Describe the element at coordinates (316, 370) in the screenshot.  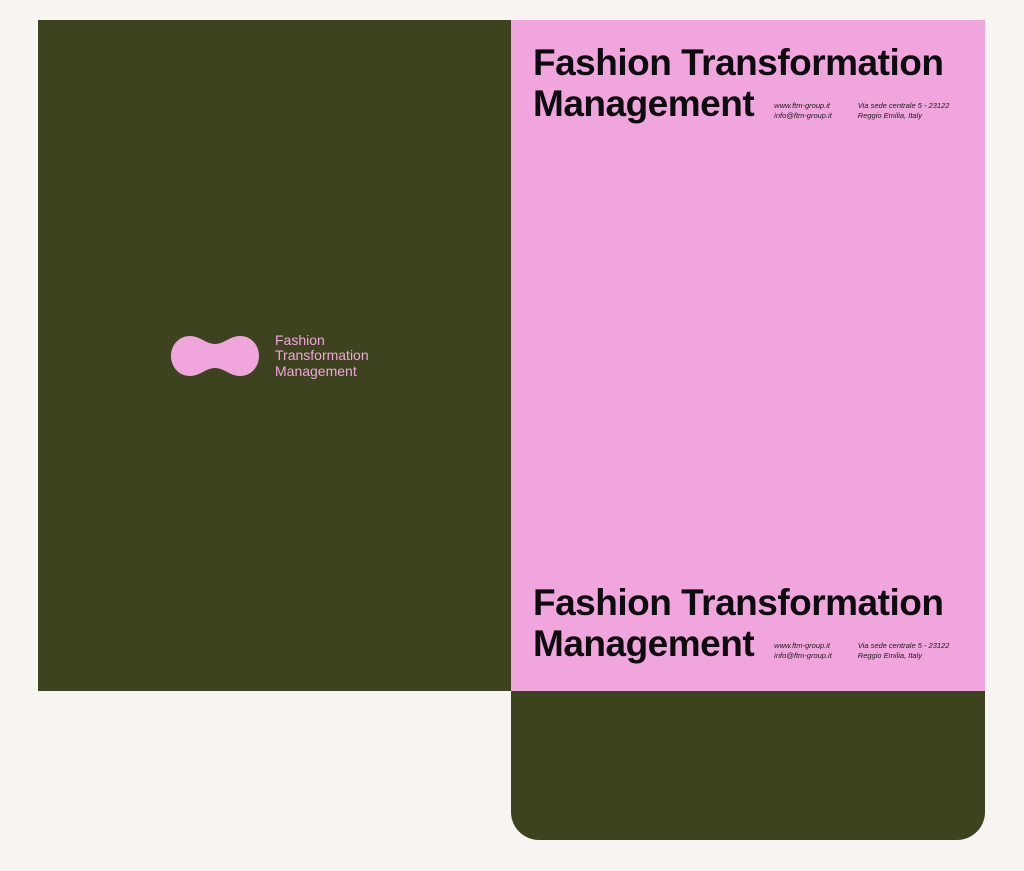
I see `logo-line-3: Management` at that location.